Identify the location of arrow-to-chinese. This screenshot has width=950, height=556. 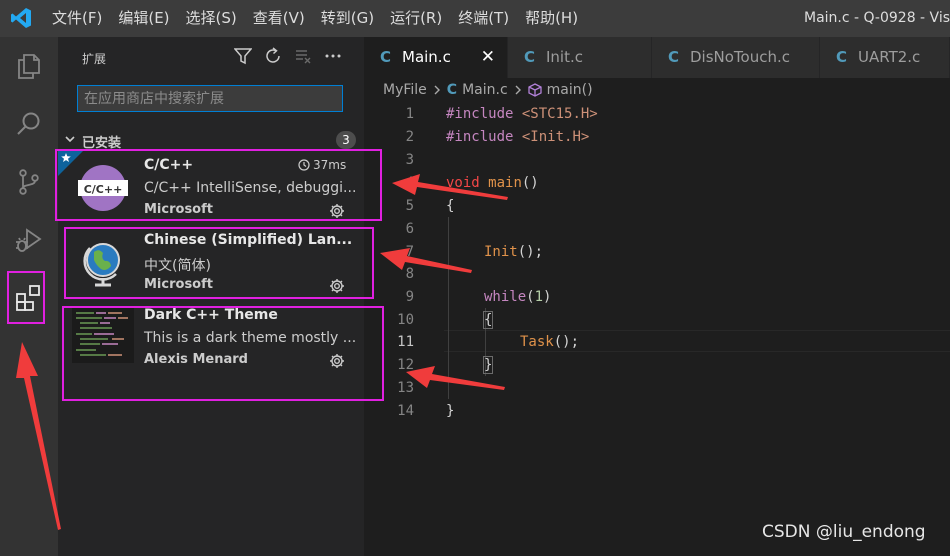
(426, 260).